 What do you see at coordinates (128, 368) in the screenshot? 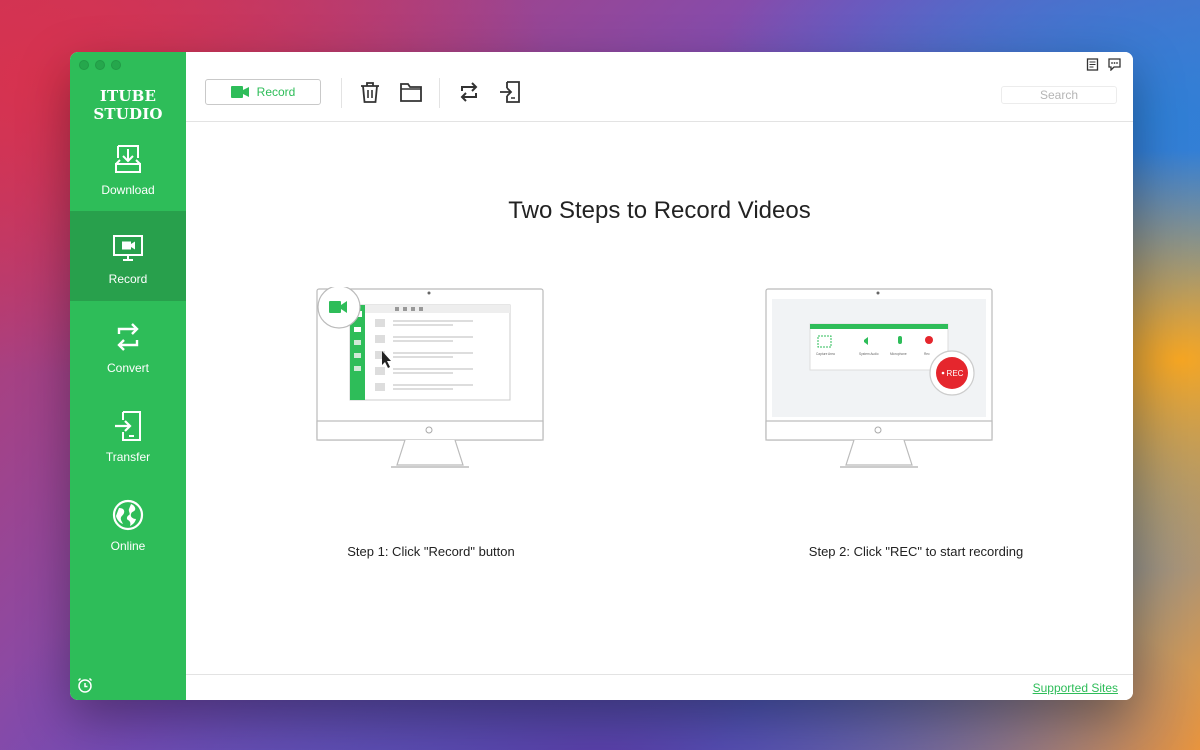
I see `sidebar-item-label: Convert` at bounding box center [128, 368].